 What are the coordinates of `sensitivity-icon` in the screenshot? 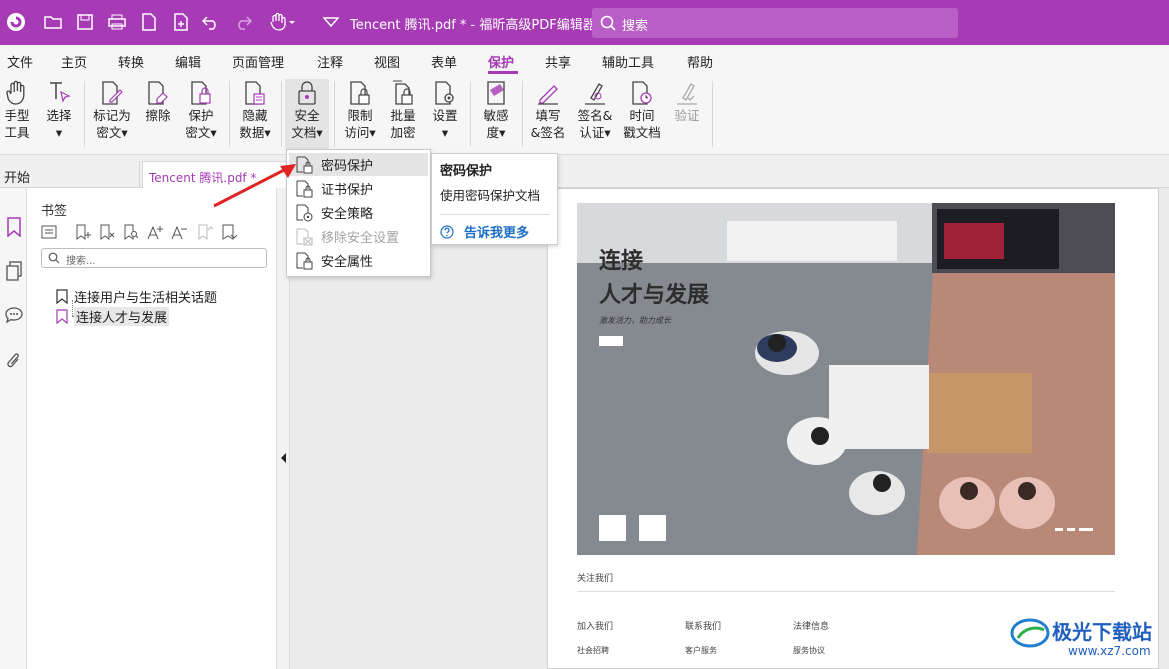 It's located at (496, 93).